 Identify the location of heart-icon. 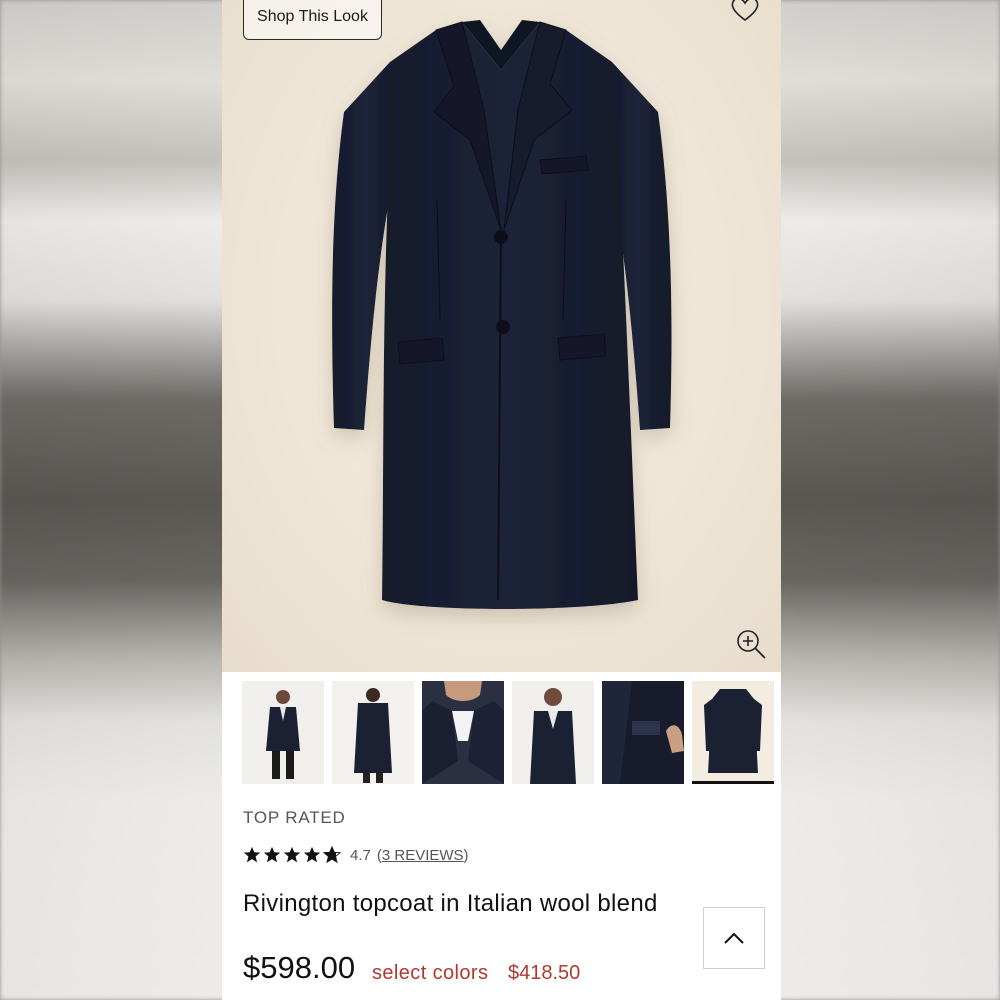
(745, 10).